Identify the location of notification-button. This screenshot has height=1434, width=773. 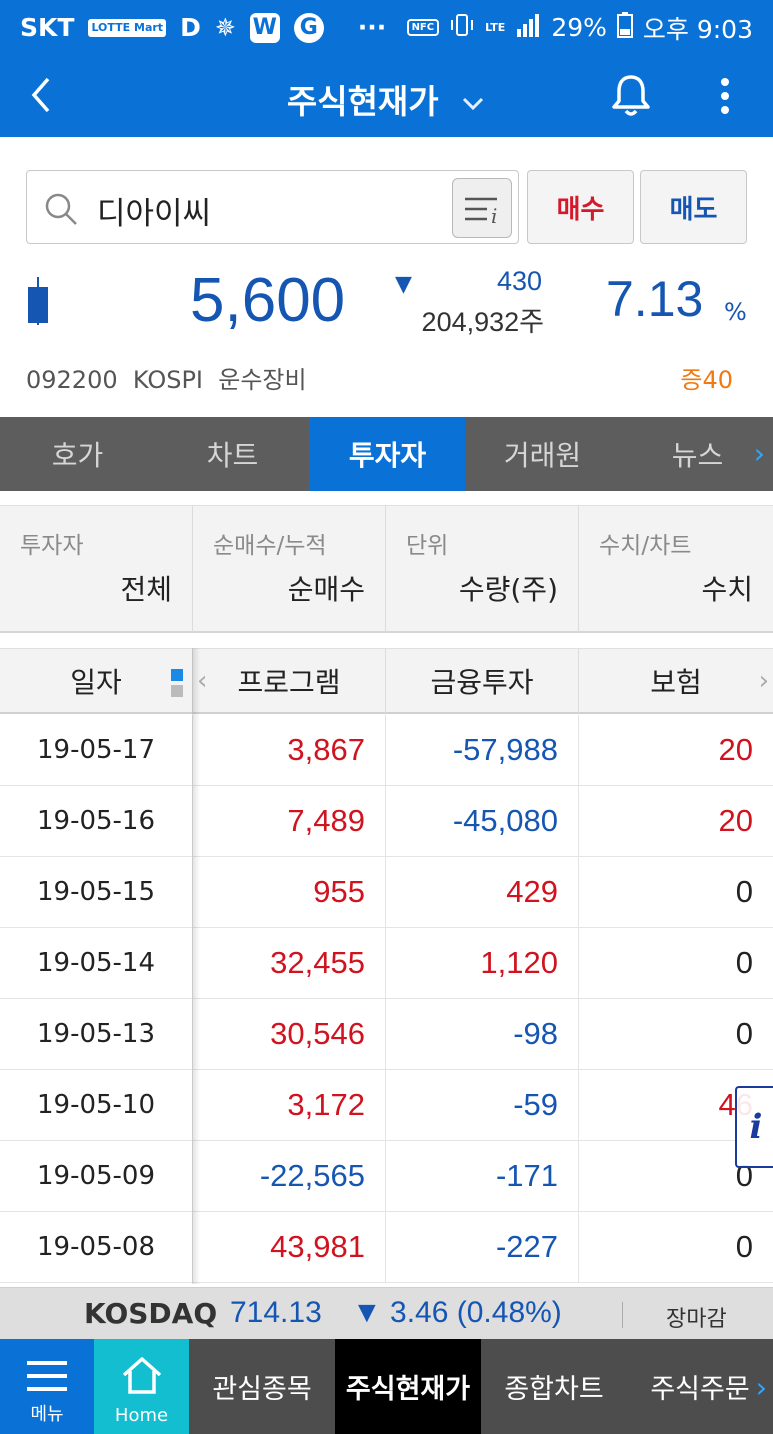
(631, 98).